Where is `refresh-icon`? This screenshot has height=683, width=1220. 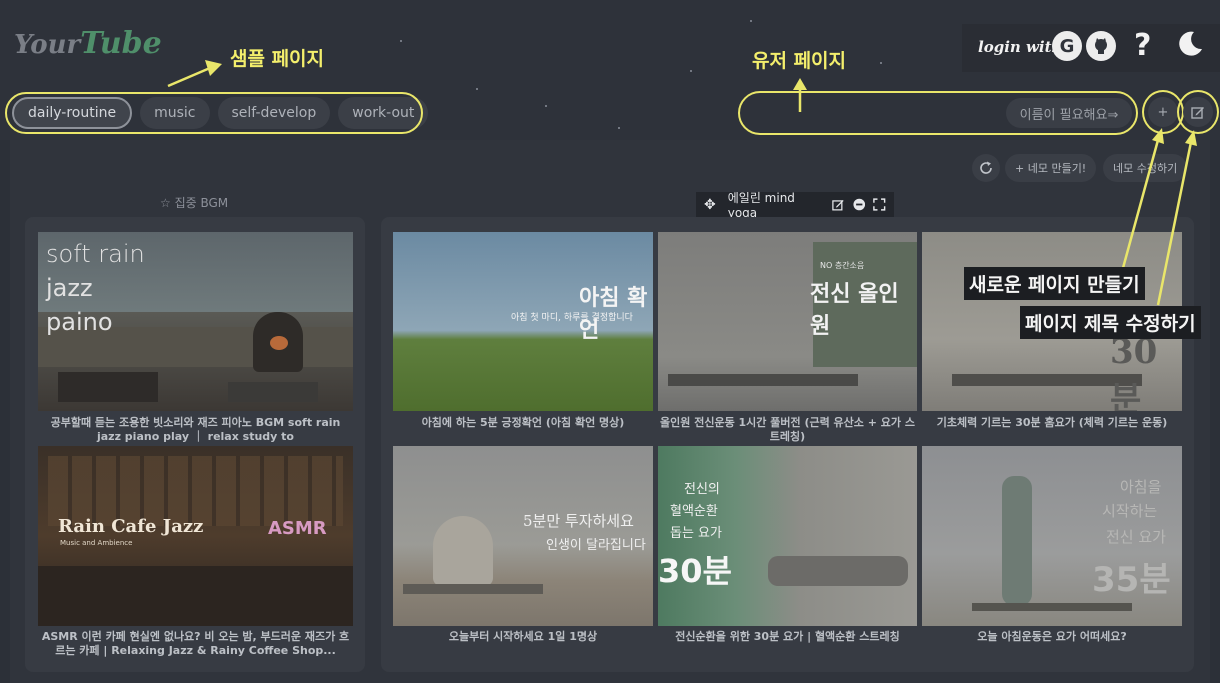 refresh-icon is located at coordinates (986, 167).